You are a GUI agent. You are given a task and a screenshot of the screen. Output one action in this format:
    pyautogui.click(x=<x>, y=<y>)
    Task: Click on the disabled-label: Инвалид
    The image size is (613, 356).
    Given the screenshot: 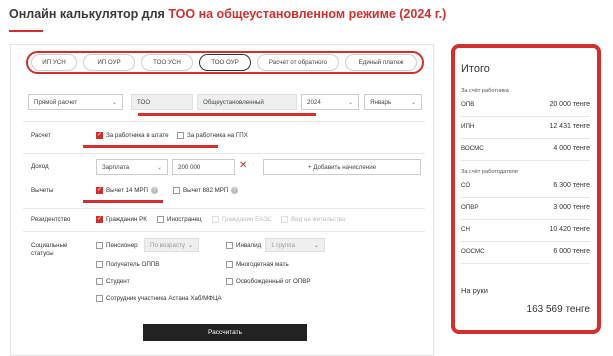 What is the action you would take?
    pyautogui.click(x=249, y=245)
    